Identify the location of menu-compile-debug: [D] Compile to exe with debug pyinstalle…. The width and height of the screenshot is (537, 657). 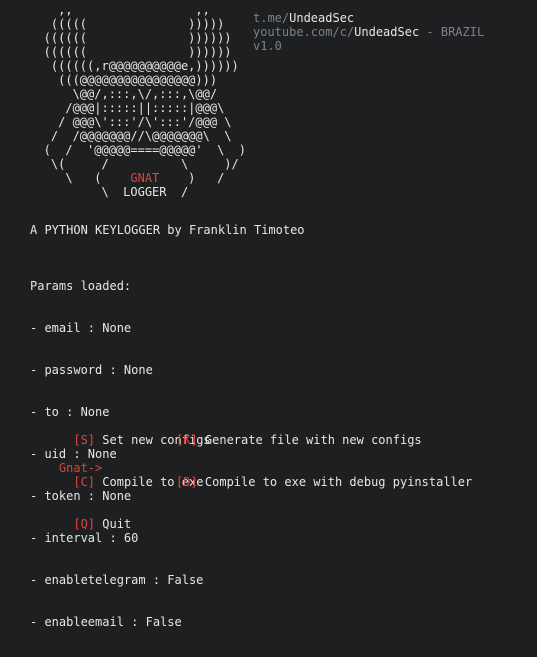
(324, 482).